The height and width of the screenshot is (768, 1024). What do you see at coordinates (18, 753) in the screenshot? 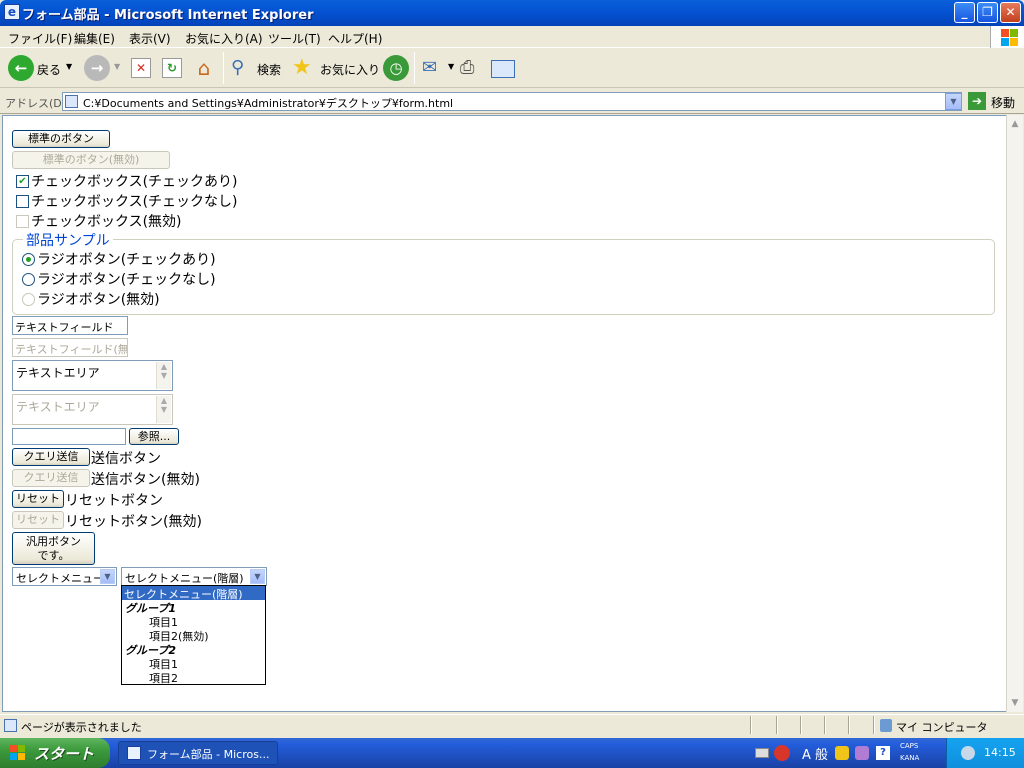
I see `windows-flag-icon` at bounding box center [18, 753].